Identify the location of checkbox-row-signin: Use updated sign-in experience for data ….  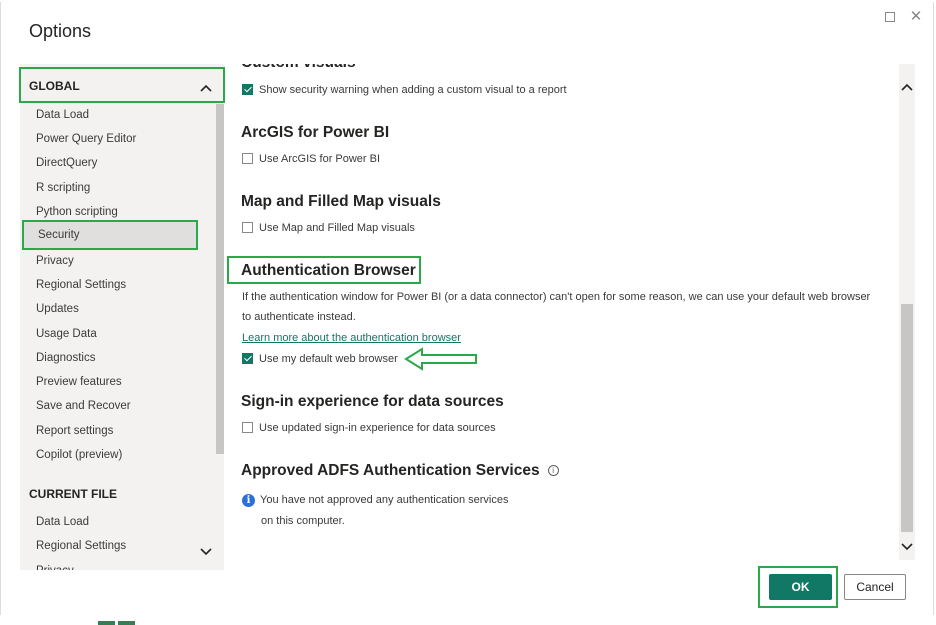
(369, 428).